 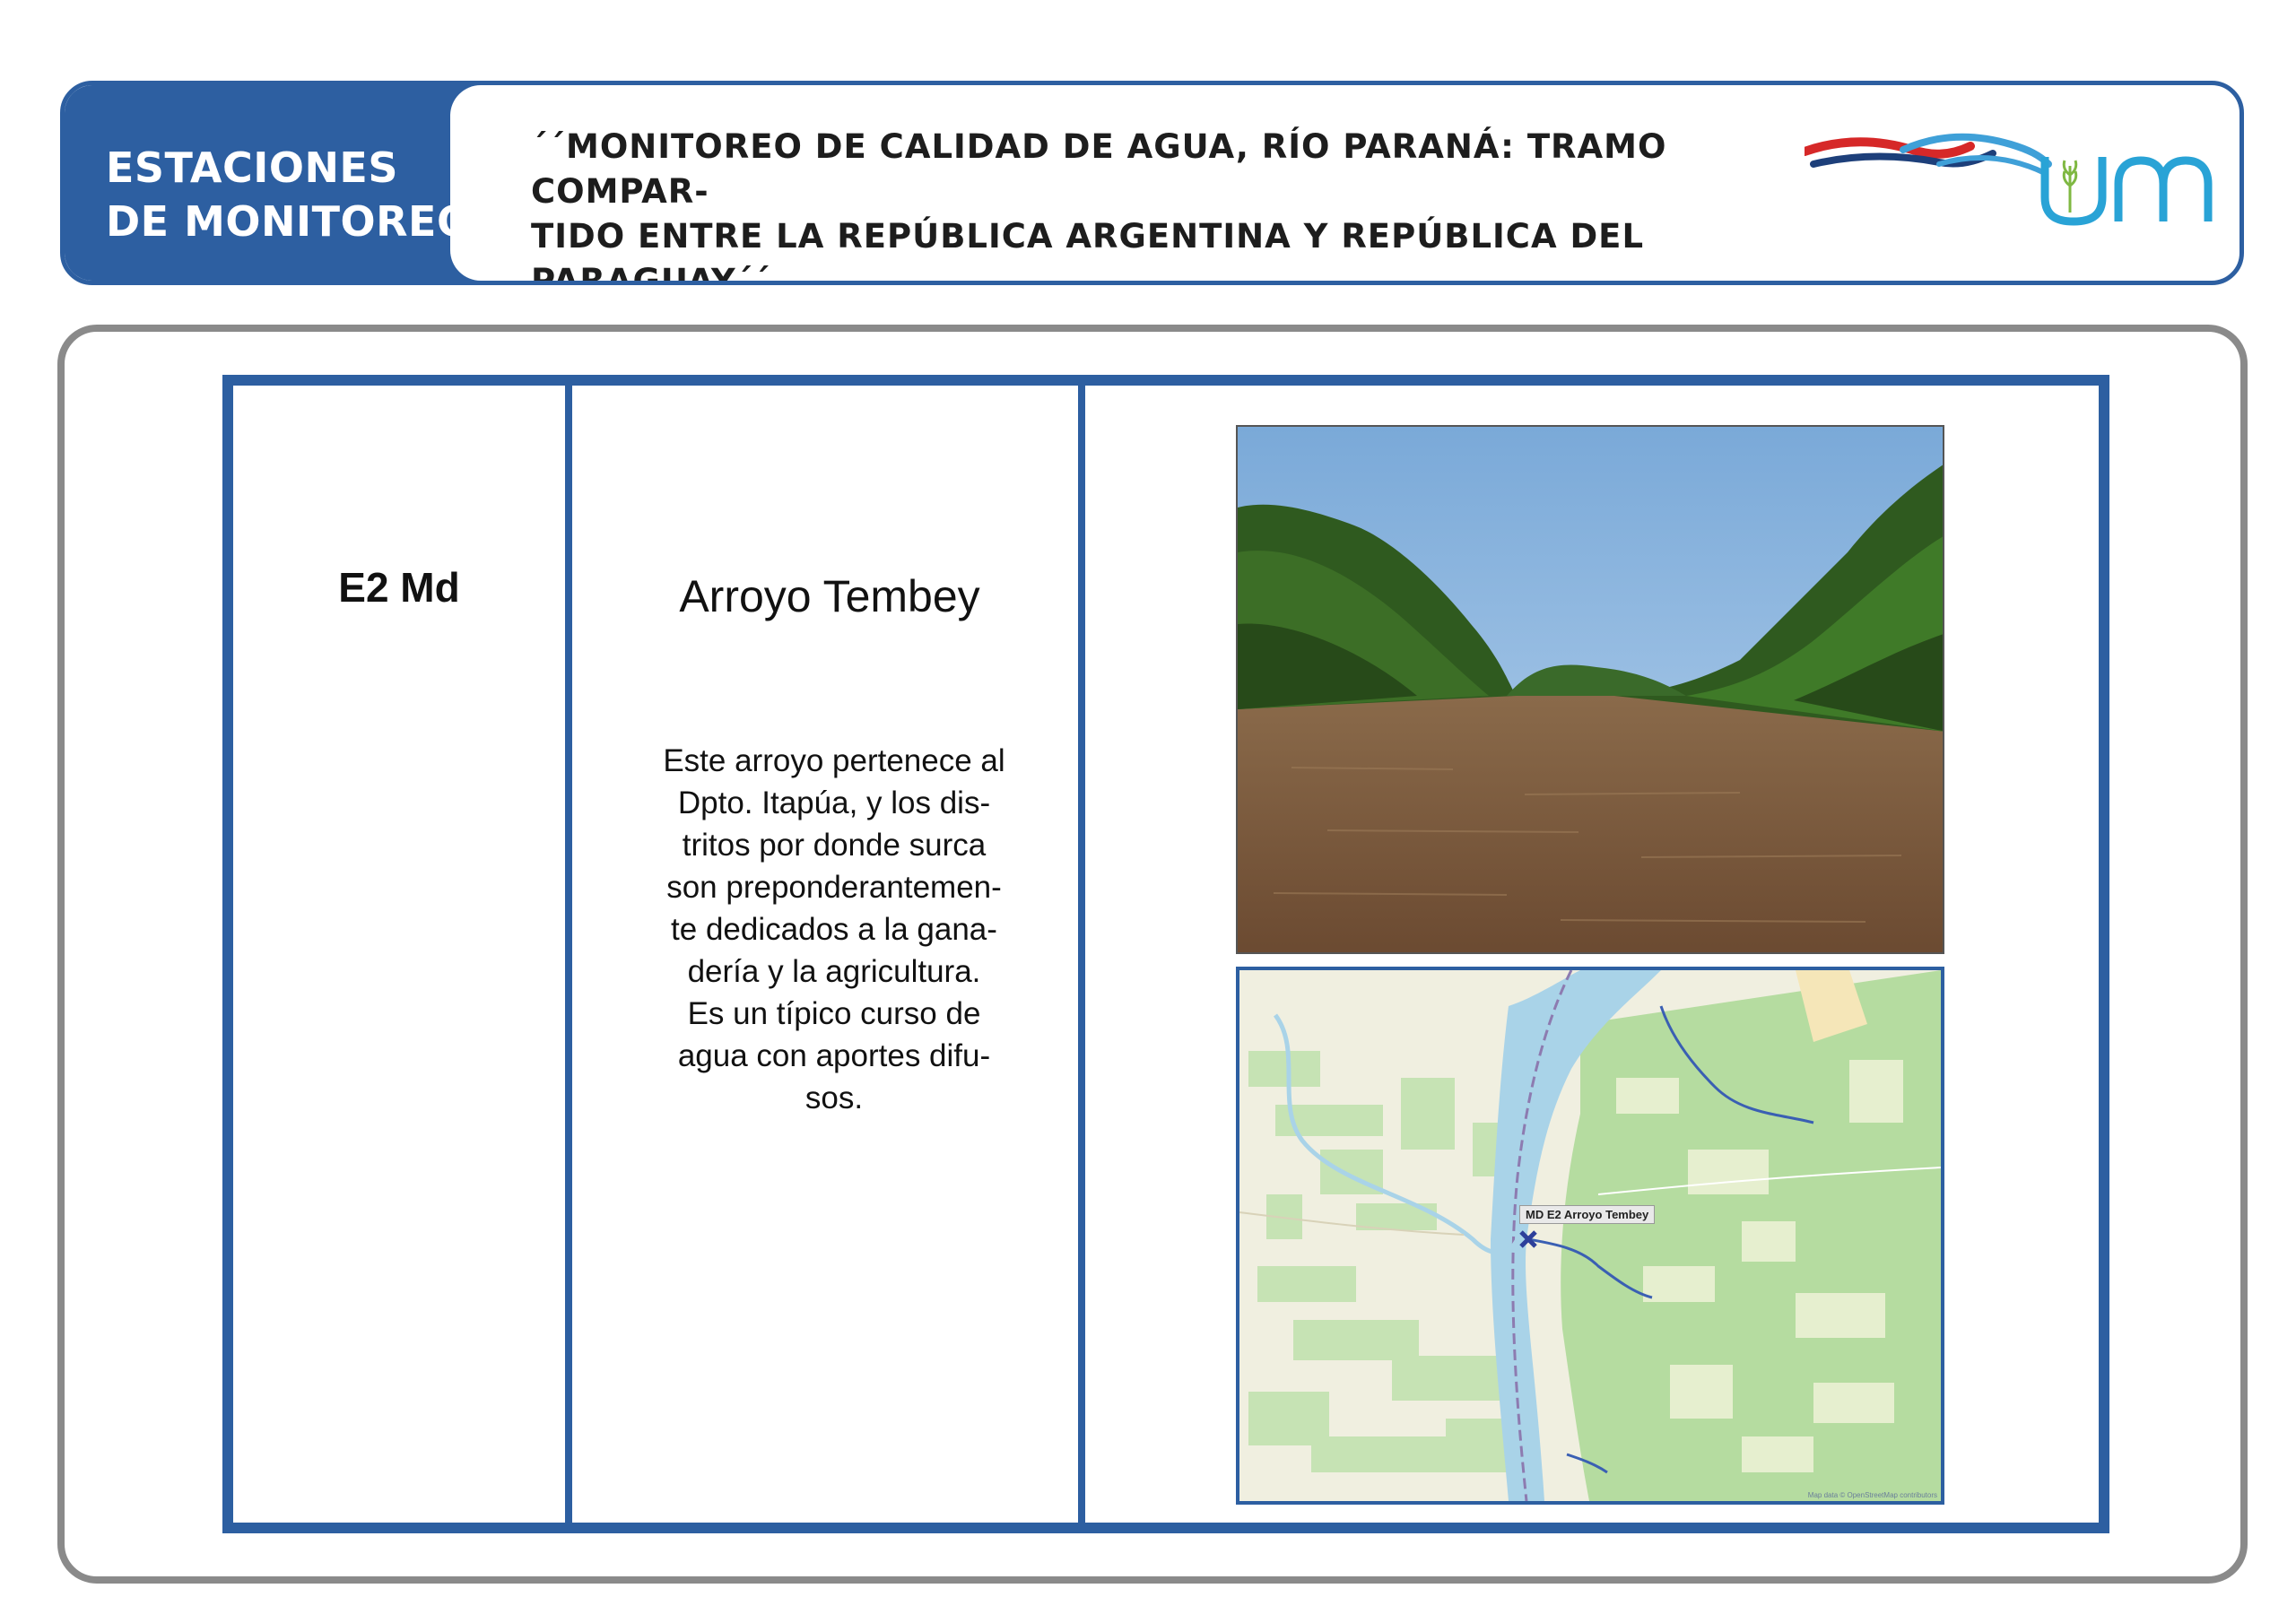 What do you see at coordinates (834, 1013) in the screenshot?
I see `description-line: Es un típico curso de` at bounding box center [834, 1013].